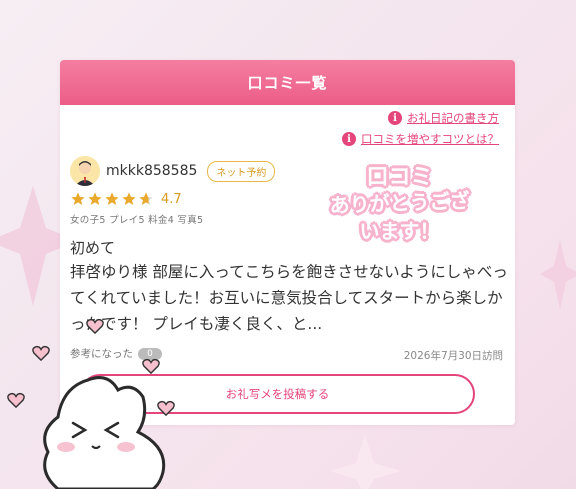 Image resolution: width=576 pixels, height=489 pixels. I want to click on card-header: 口コミ一覧, so click(287, 82).